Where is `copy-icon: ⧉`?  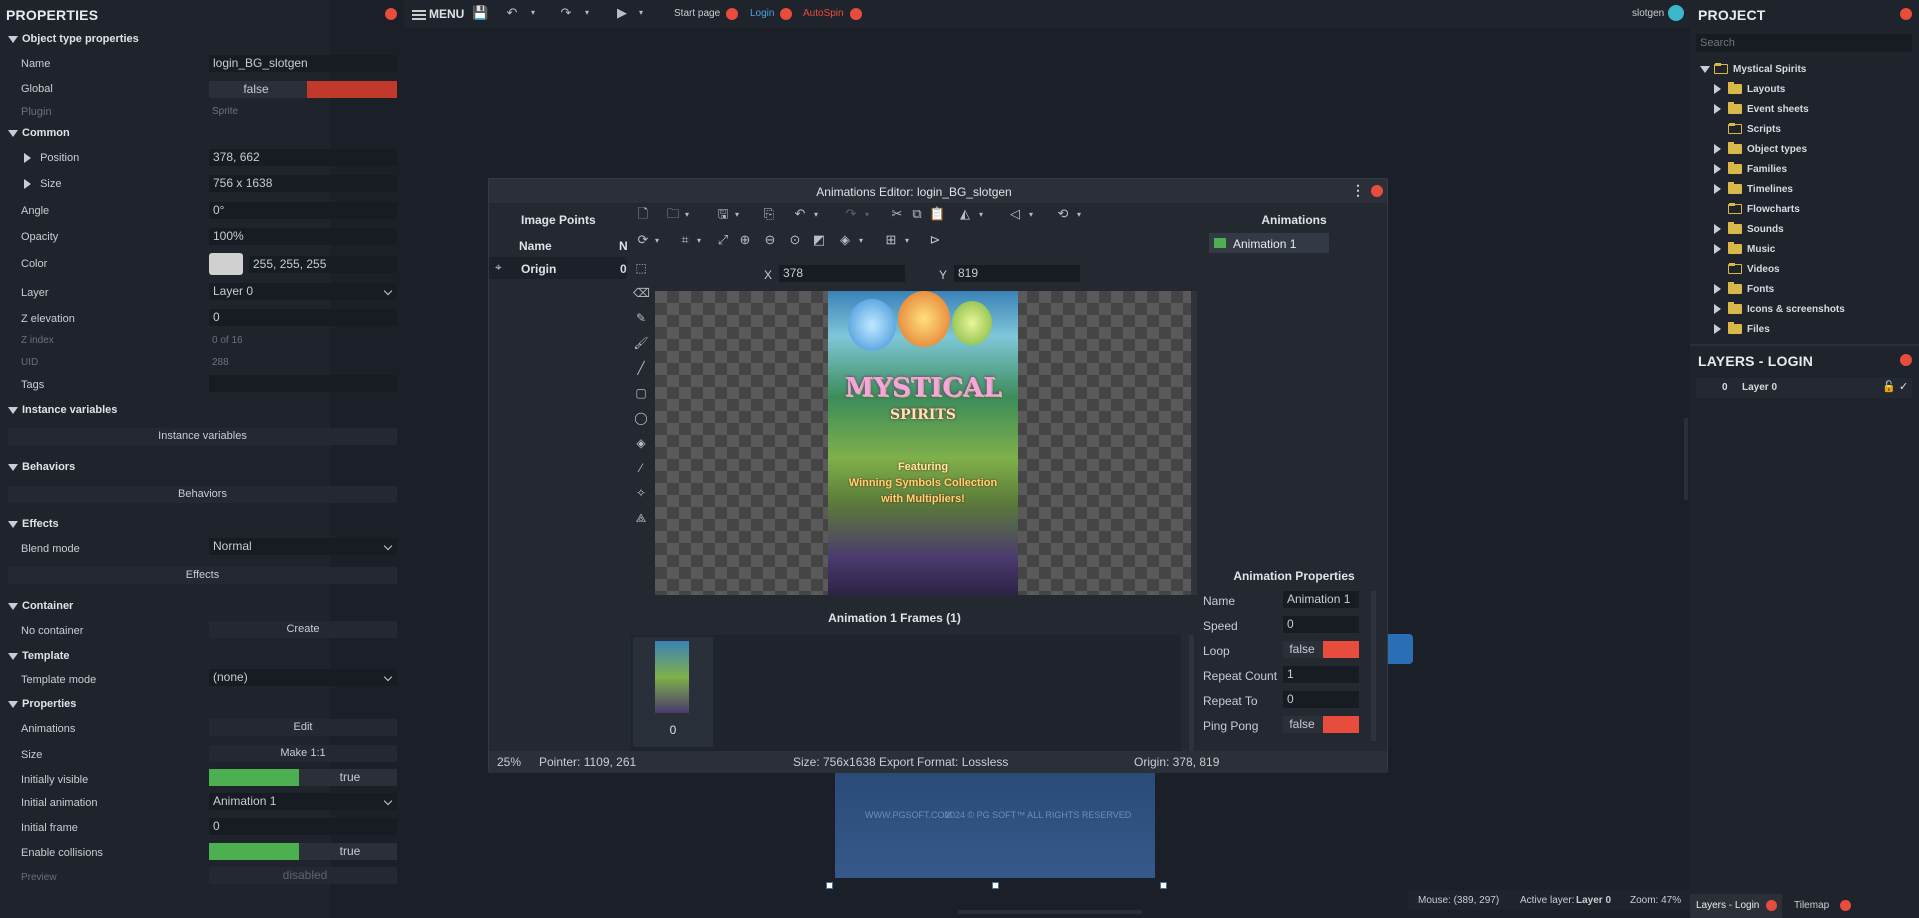 copy-icon: ⧉ is located at coordinates (917, 214).